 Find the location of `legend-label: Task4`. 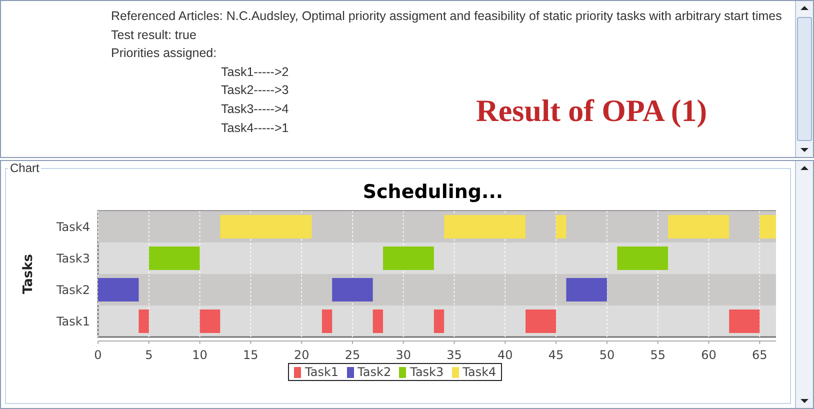

legend-label: Task4 is located at coordinates (479, 372).